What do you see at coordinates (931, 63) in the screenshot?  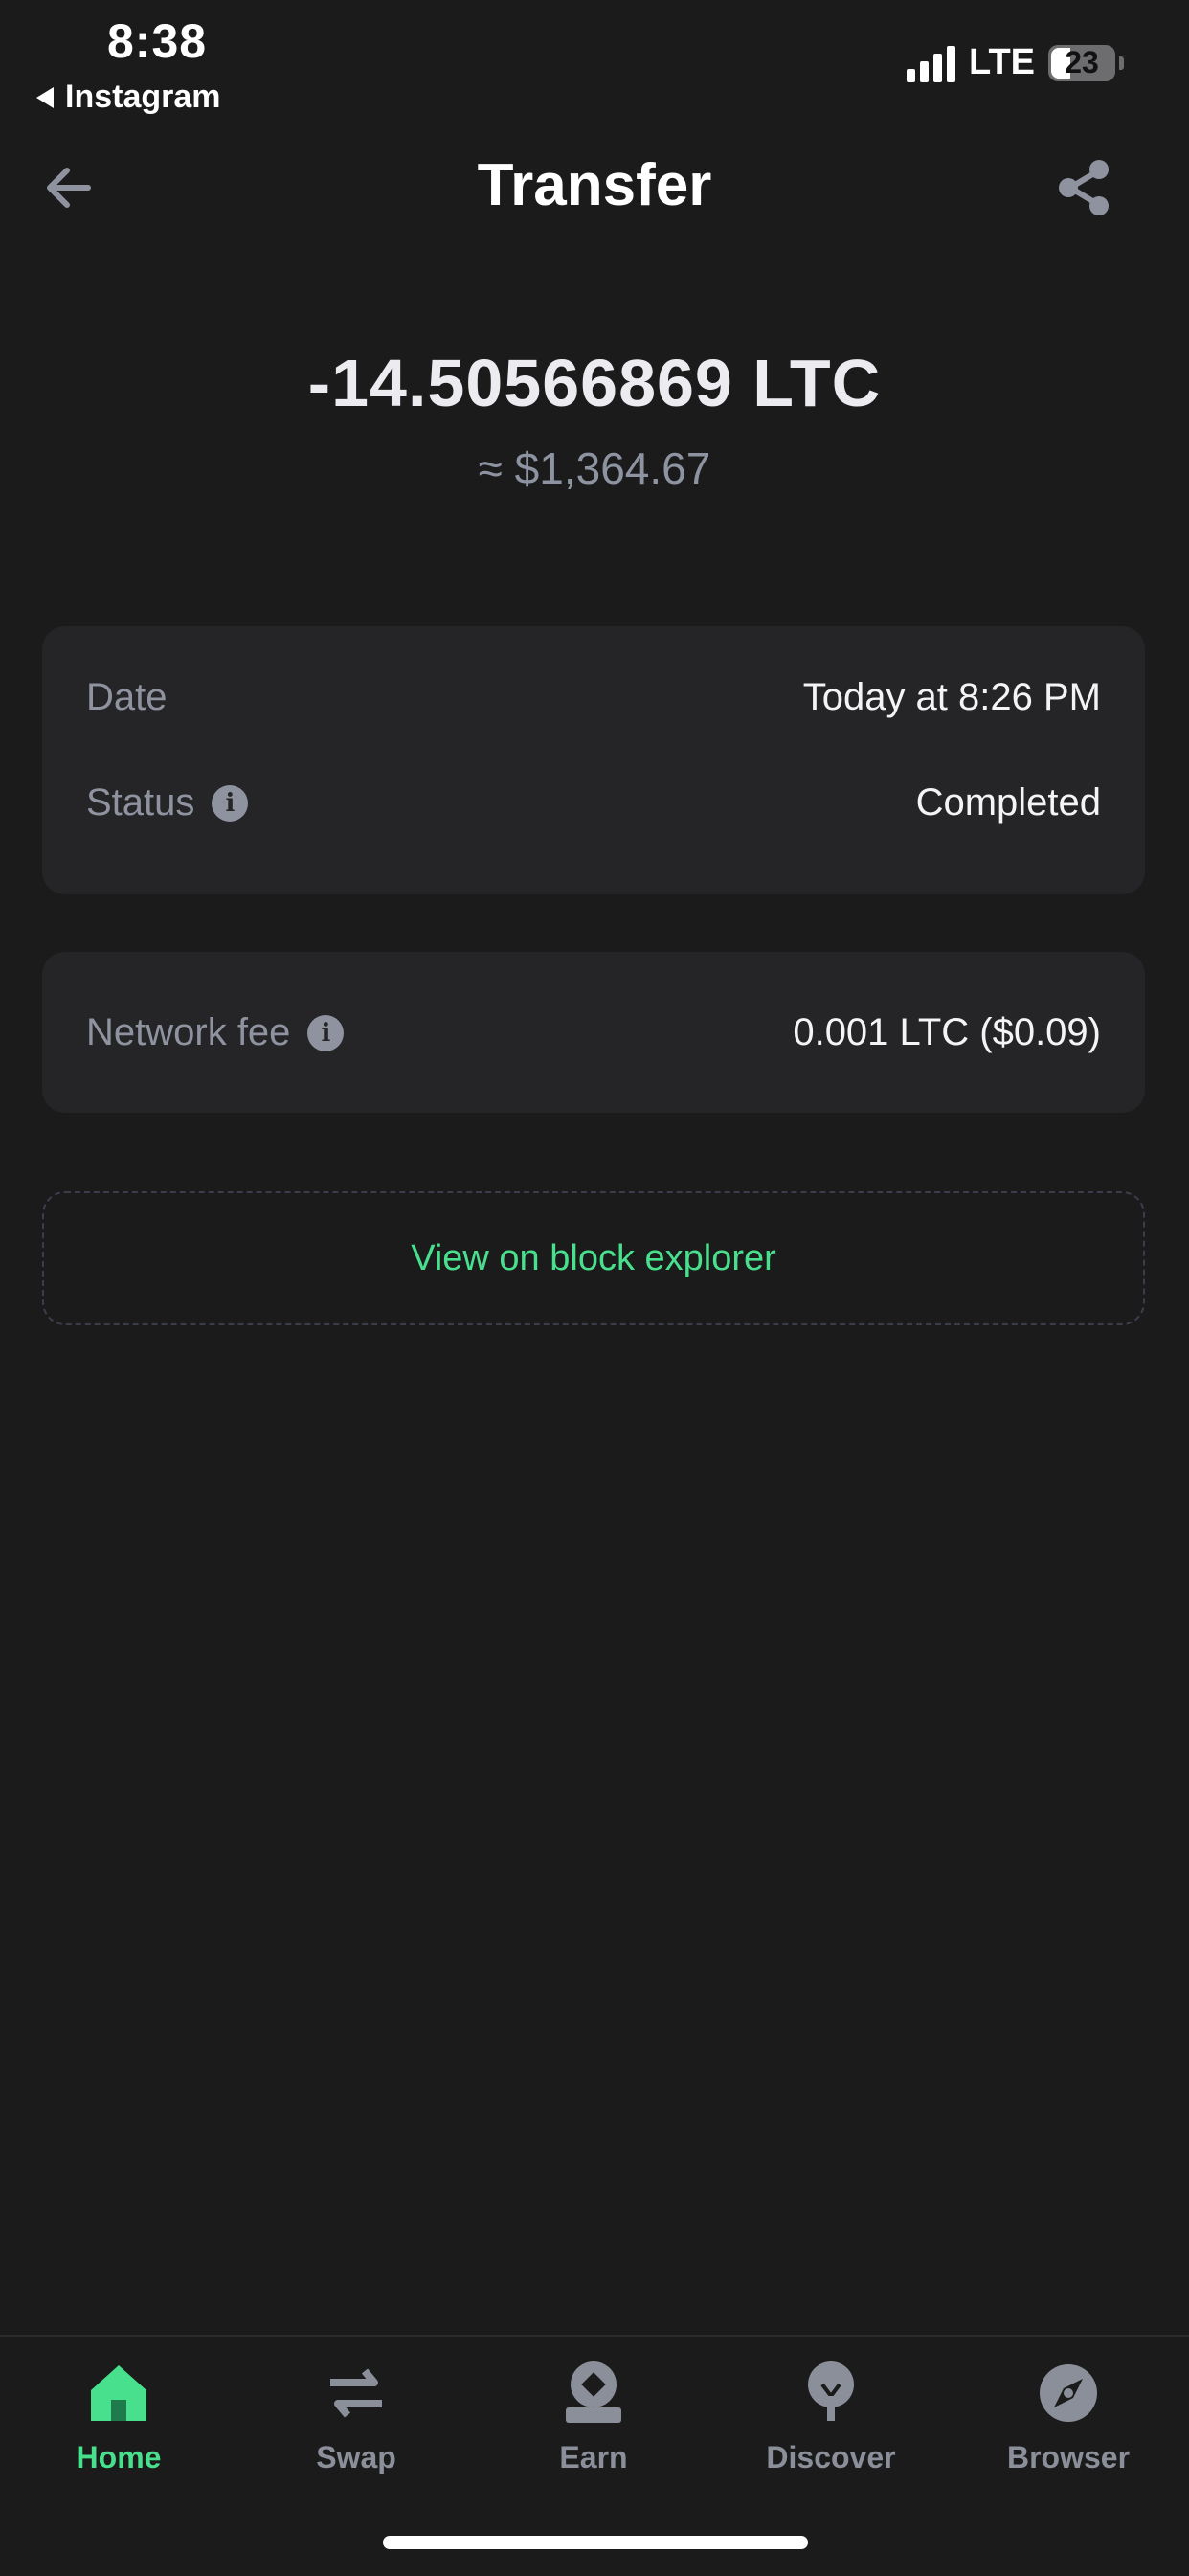 I see `signal-icon` at bounding box center [931, 63].